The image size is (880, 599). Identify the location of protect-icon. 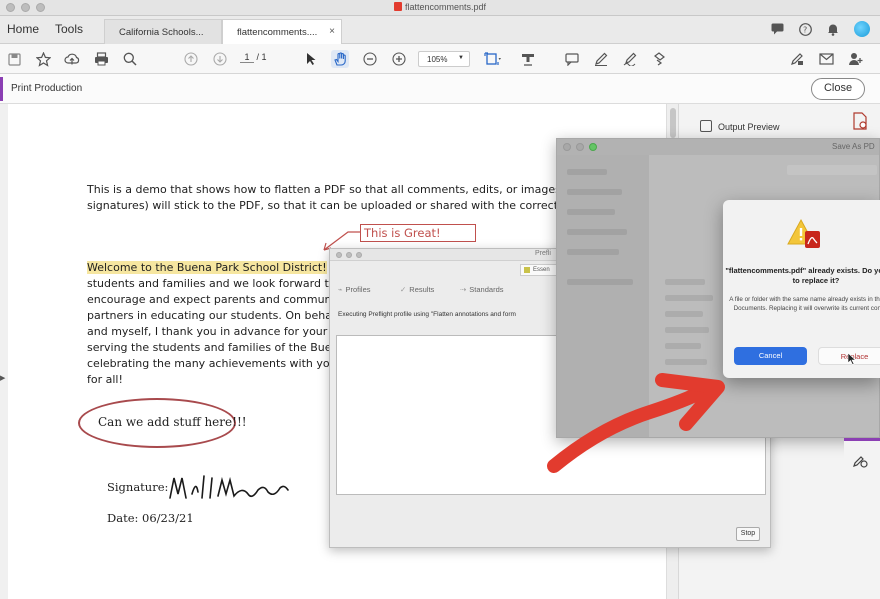
(860, 462).